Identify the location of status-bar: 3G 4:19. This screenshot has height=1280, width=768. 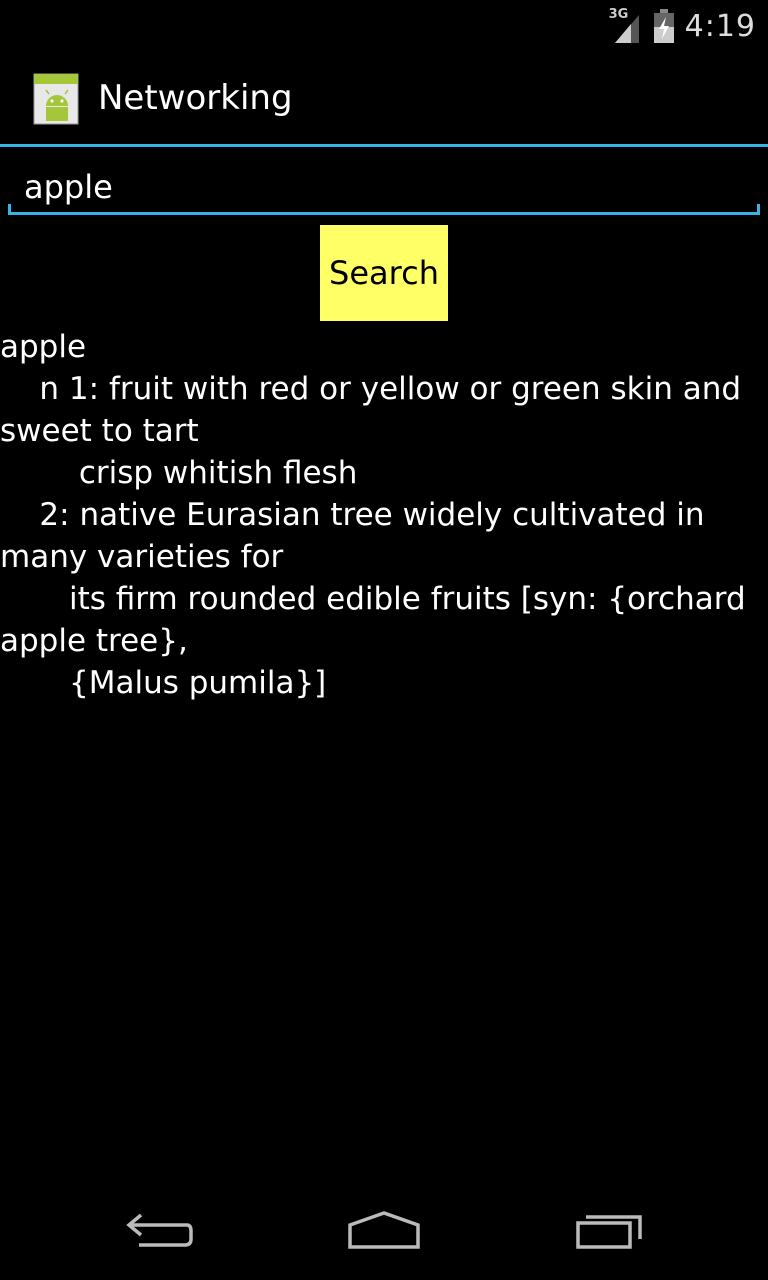
(384, 25).